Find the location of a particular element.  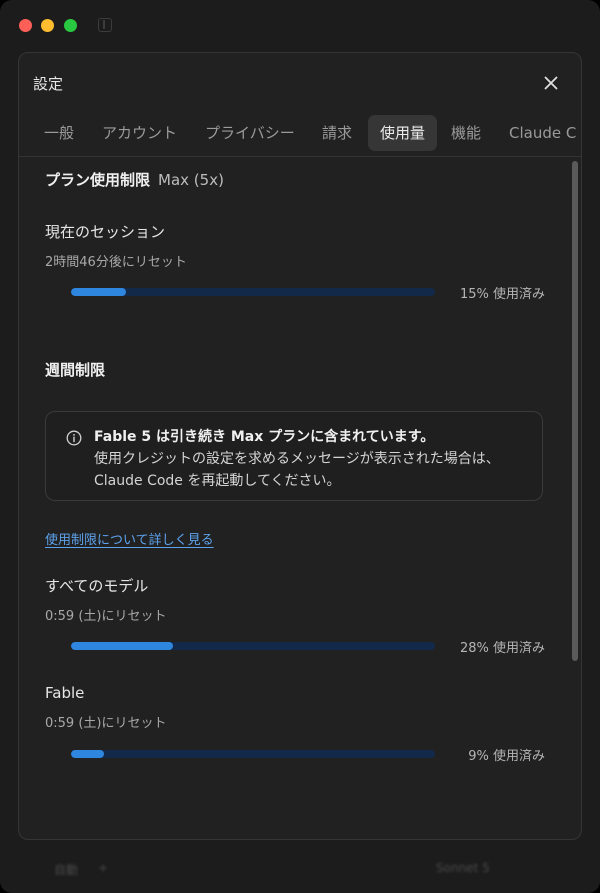

session-progress-fill is located at coordinates (98, 292).